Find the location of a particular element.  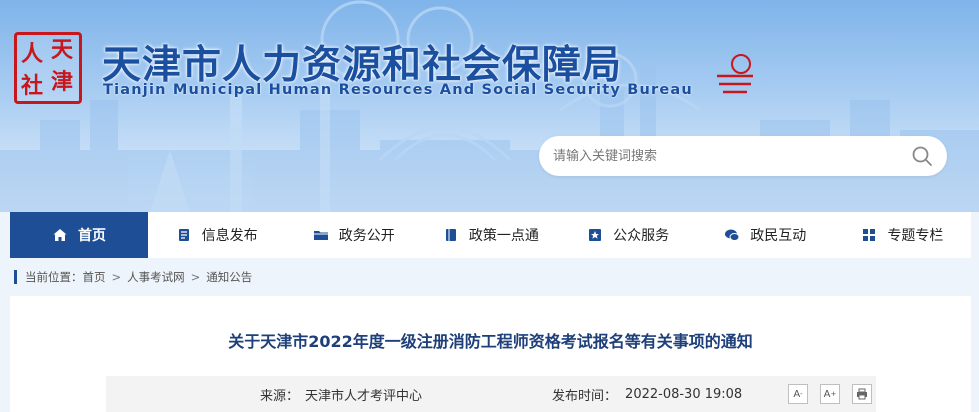

nav-item-special-topics: 专题专栏 is located at coordinates (902, 235).